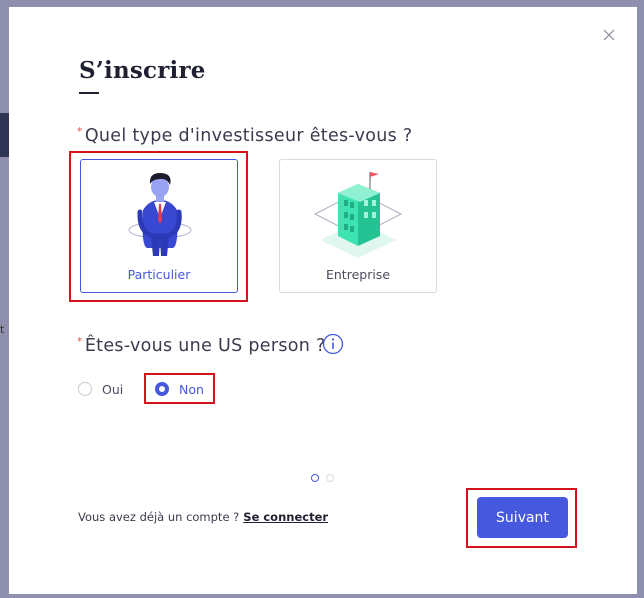  I want to click on us-person-question: * Êtes-vous une US person ?, so click(201, 345).